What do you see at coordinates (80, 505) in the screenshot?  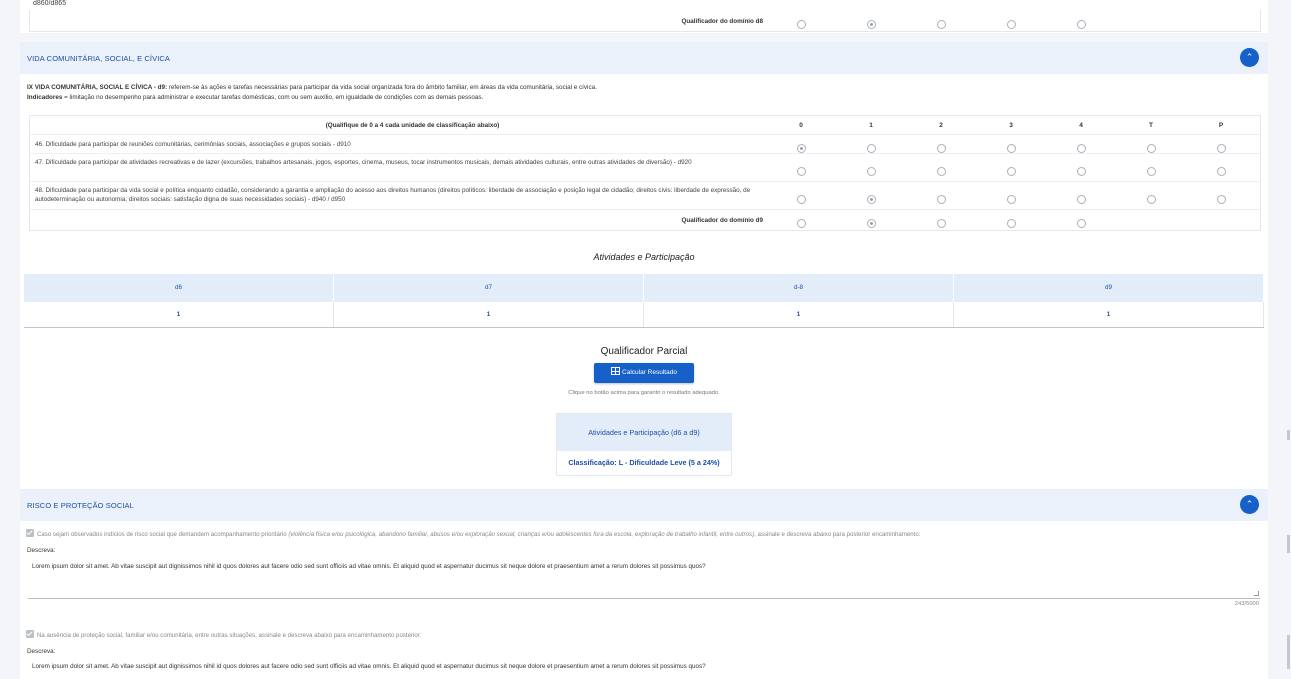 I see `risk-section-title: RISCO E PROTEÇÃO SOCIAL` at bounding box center [80, 505].